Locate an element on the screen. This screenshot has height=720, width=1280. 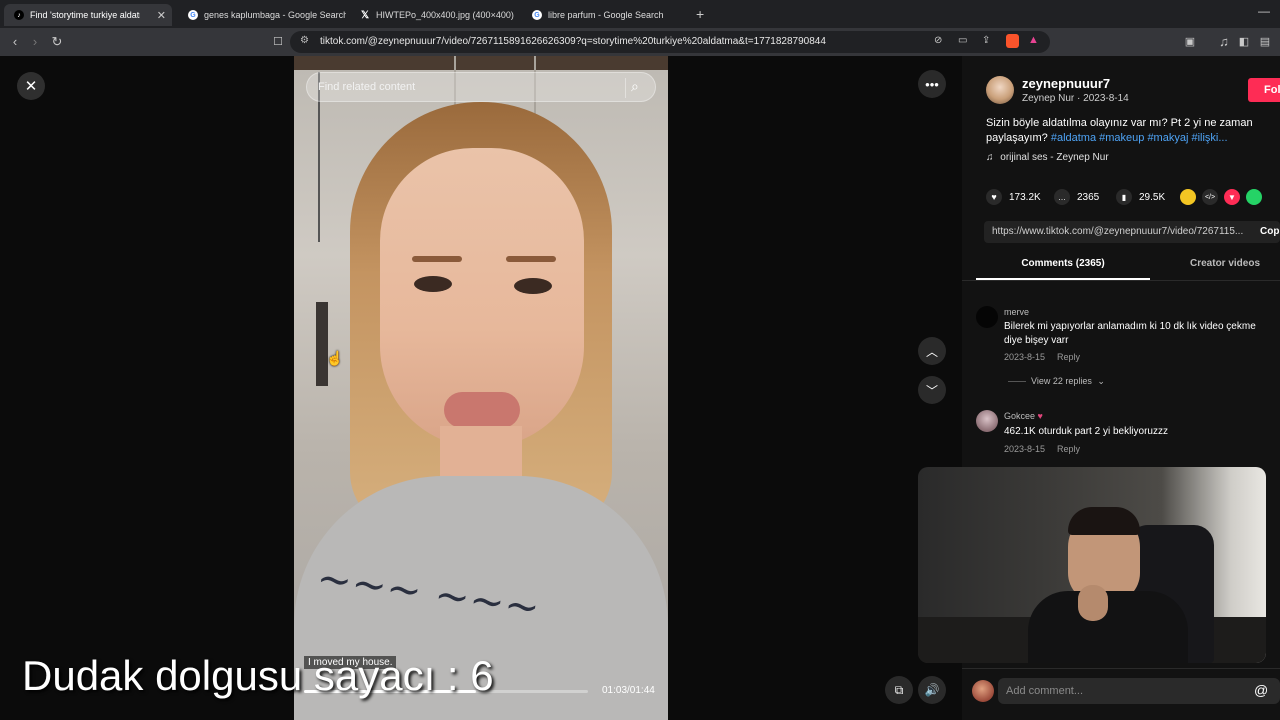
floating-player-button: ⧉ is located at coordinates (899, 690).